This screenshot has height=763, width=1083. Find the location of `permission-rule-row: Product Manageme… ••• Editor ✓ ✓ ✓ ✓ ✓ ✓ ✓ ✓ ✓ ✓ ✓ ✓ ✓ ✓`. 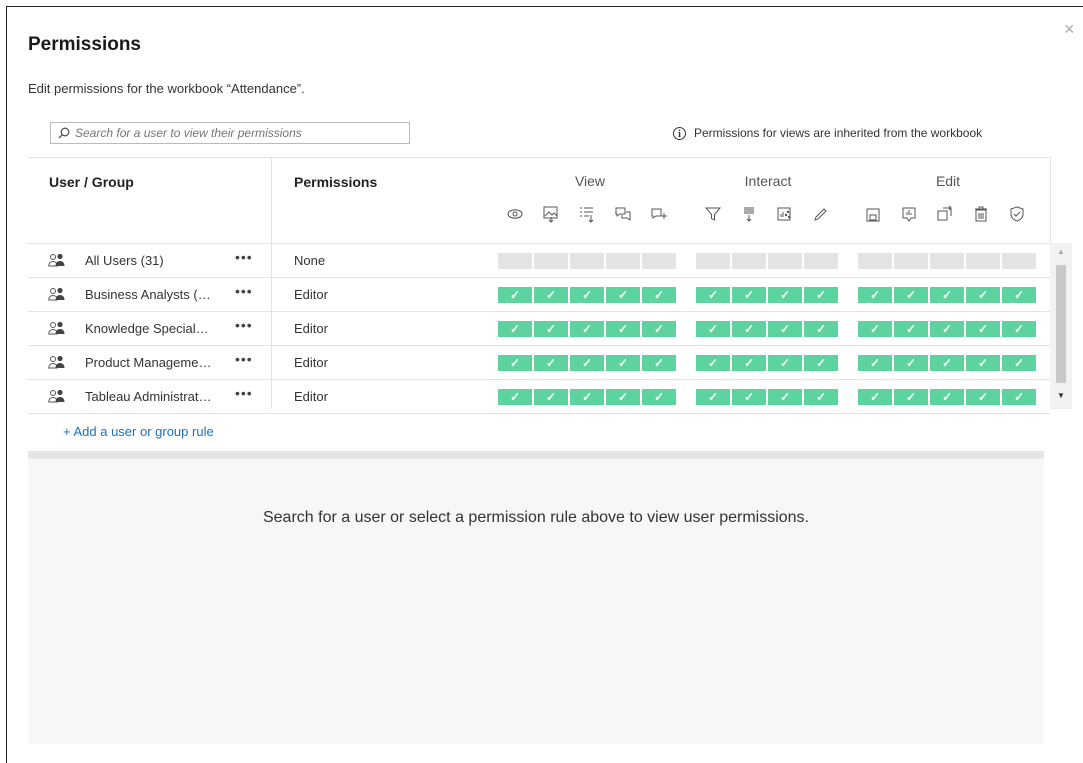

permission-rule-row: Product Manageme… ••• Editor ✓ ✓ ✓ ✓ ✓ ✓ ✓ ✓ ✓ ✓ ✓ ✓ ✓ ✓ is located at coordinates (539, 362).